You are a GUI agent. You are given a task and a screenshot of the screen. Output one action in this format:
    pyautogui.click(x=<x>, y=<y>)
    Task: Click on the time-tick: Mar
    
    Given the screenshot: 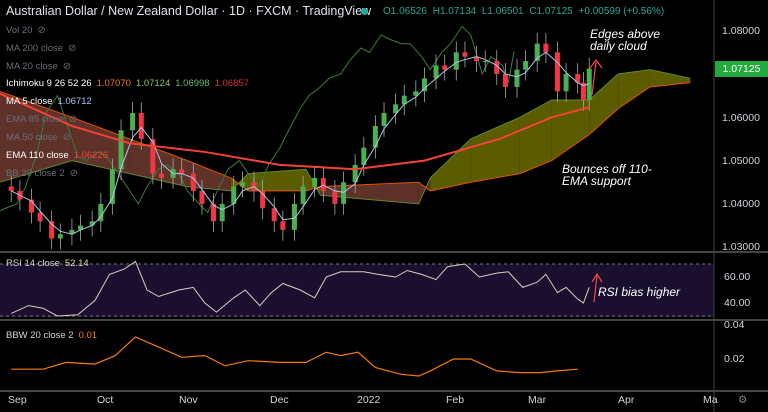 What is the action you would take?
    pyautogui.click(x=537, y=400)
    